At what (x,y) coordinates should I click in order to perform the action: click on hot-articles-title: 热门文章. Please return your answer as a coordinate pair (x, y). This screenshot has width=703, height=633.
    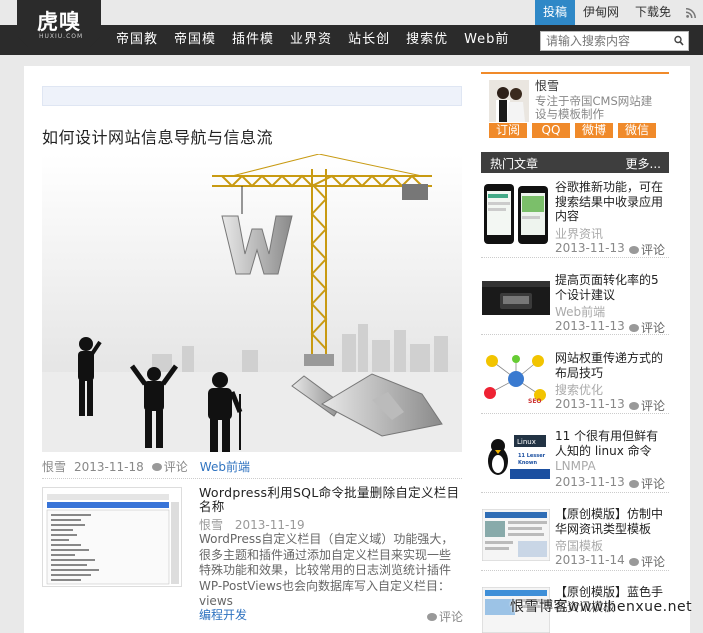
    Looking at the image, I should click on (514, 164).